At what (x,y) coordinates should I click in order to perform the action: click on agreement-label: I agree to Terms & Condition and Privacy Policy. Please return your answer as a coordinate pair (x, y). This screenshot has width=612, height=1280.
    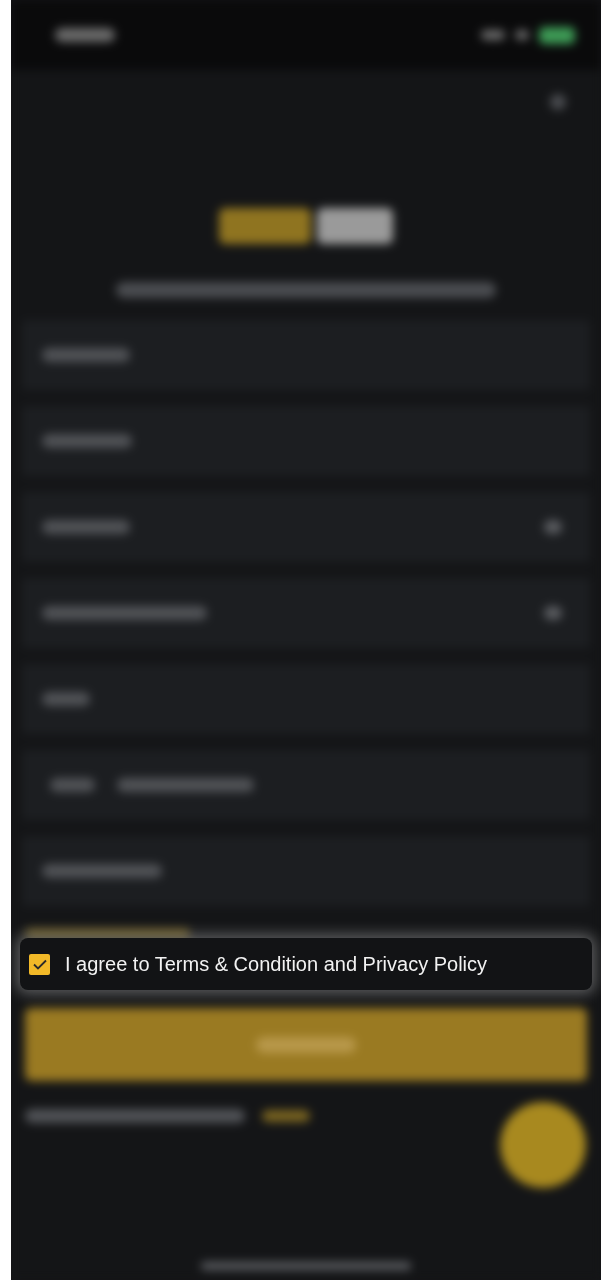
    Looking at the image, I should click on (276, 964).